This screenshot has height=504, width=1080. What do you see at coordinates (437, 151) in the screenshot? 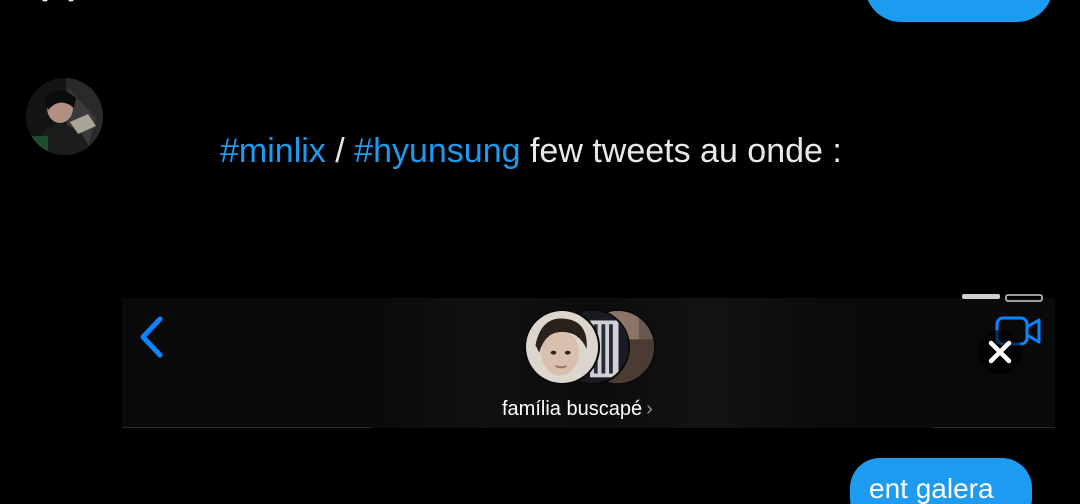
I see `hashtag-hyunsung: #hyunsung` at bounding box center [437, 151].